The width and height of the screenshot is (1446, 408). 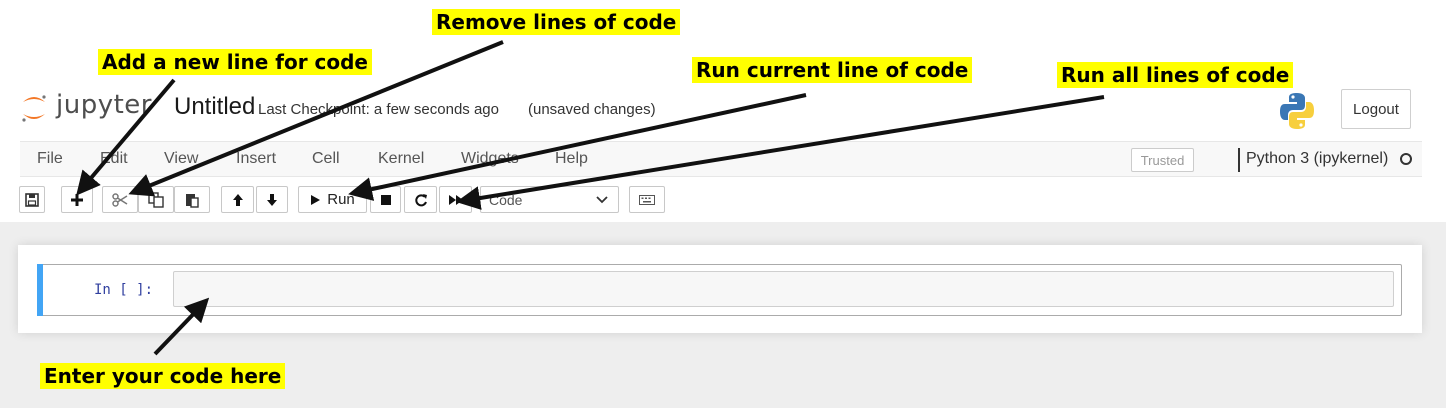 I want to click on cell-selection-indicator, so click(x=40, y=290).